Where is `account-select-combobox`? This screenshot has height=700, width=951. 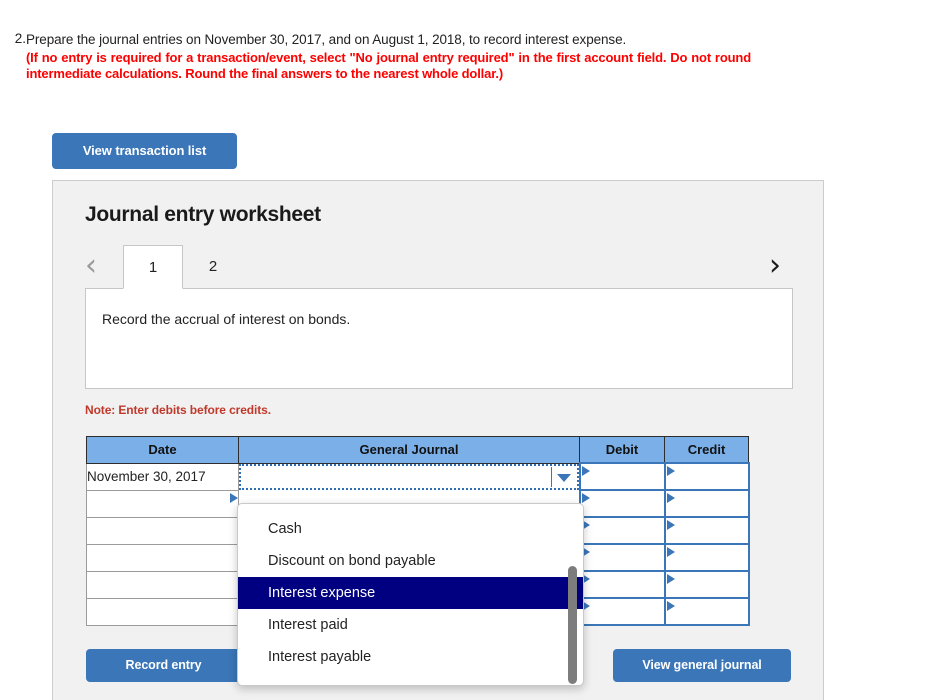
account-select-combobox is located at coordinates (409, 476).